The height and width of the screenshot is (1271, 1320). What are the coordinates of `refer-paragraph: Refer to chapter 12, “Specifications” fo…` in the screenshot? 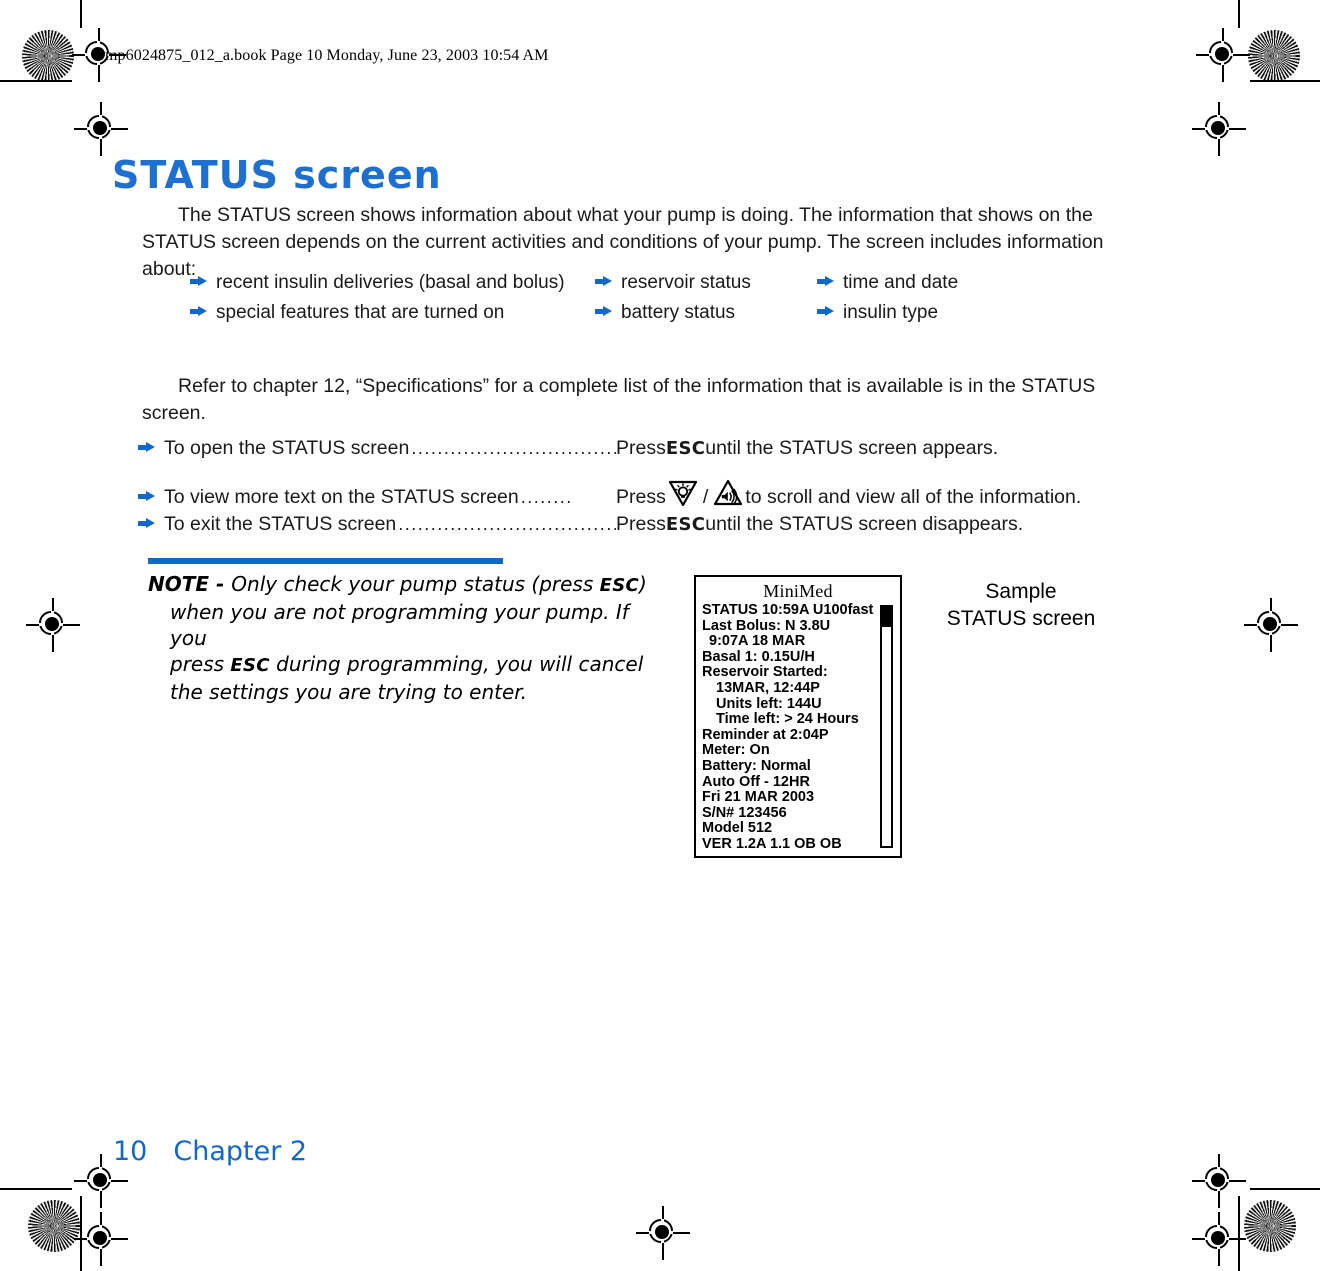 It's located at (619, 399).